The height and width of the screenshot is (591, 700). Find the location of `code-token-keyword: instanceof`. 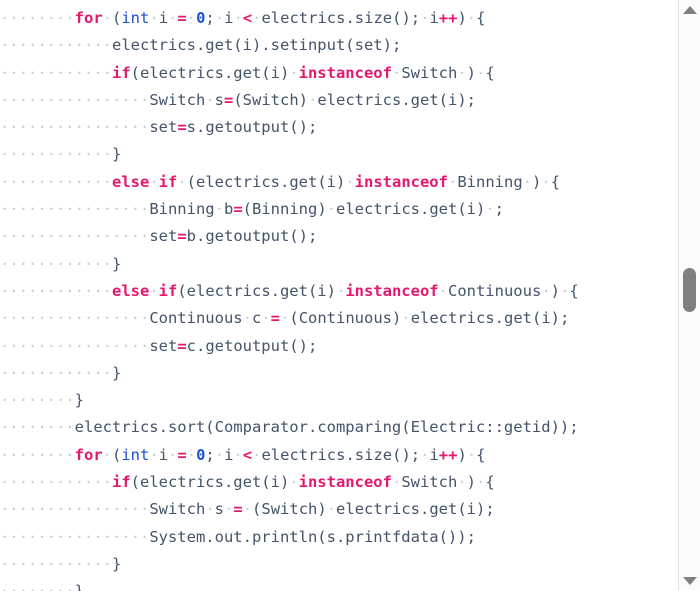

code-token-keyword: instanceof is located at coordinates (392, 290).